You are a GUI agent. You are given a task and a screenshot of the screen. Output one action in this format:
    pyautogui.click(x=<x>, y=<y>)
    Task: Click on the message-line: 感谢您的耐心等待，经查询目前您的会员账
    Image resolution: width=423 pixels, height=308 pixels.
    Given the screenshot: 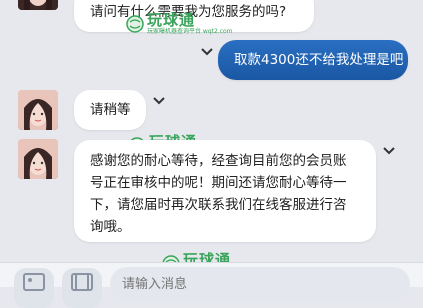 What is the action you would take?
    pyautogui.click(x=218, y=161)
    